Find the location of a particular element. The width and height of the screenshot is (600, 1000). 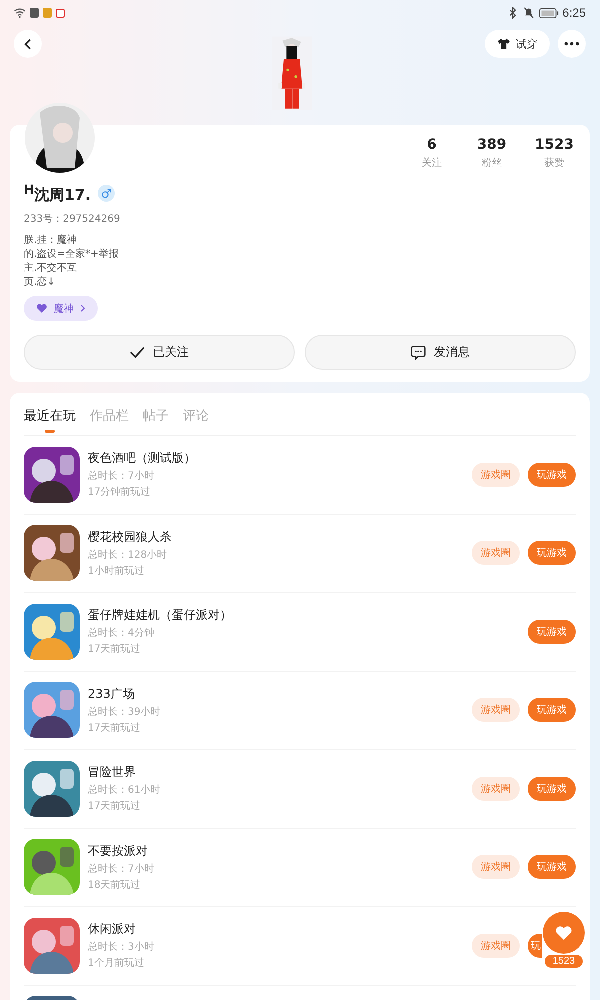

play-duration: 总时长：61小时 is located at coordinates (125, 791).